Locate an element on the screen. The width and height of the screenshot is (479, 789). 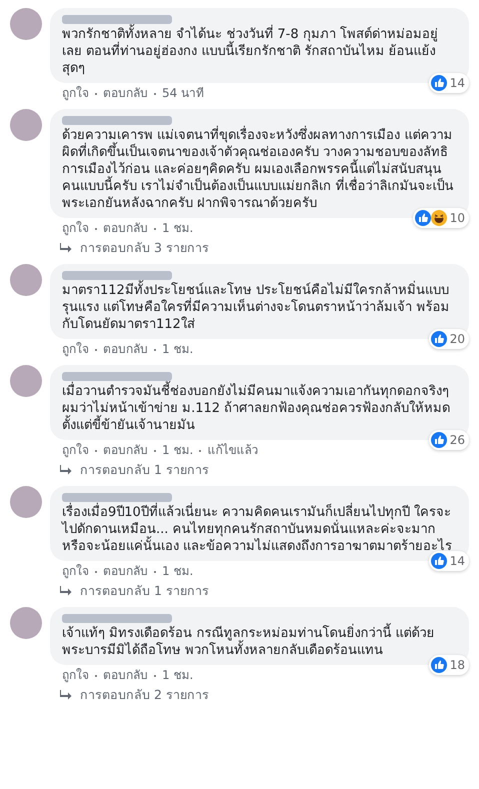
laughing-face-icon is located at coordinates (438, 218).